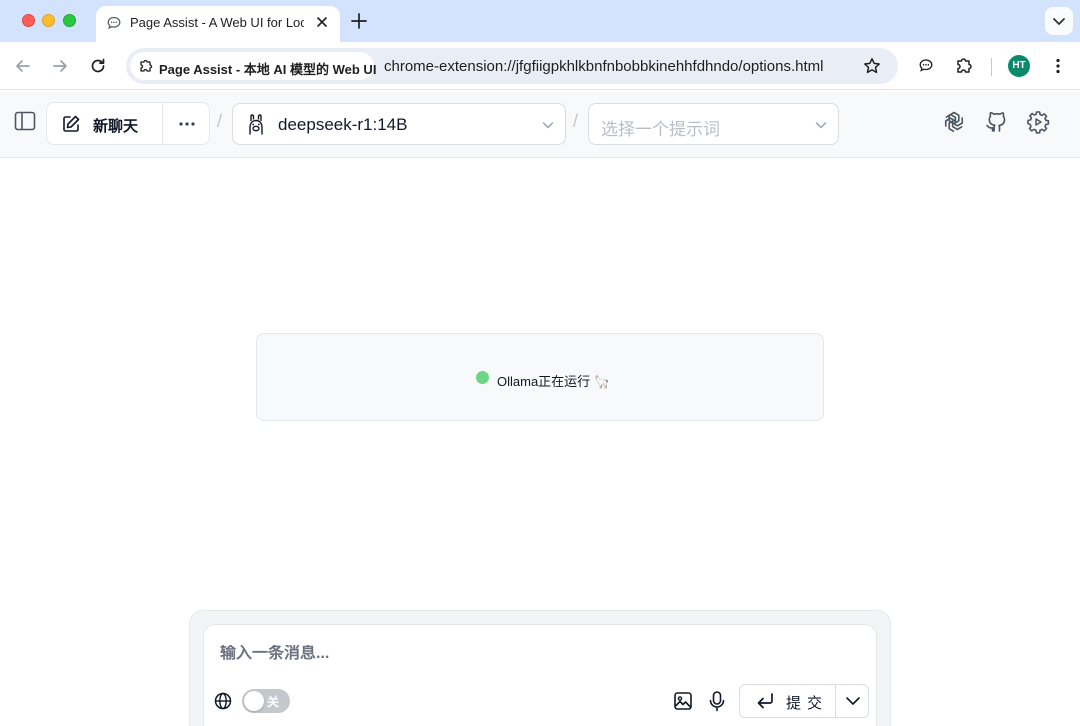  Describe the element at coordinates (28, 20) in the screenshot. I see `window-close-button` at that location.